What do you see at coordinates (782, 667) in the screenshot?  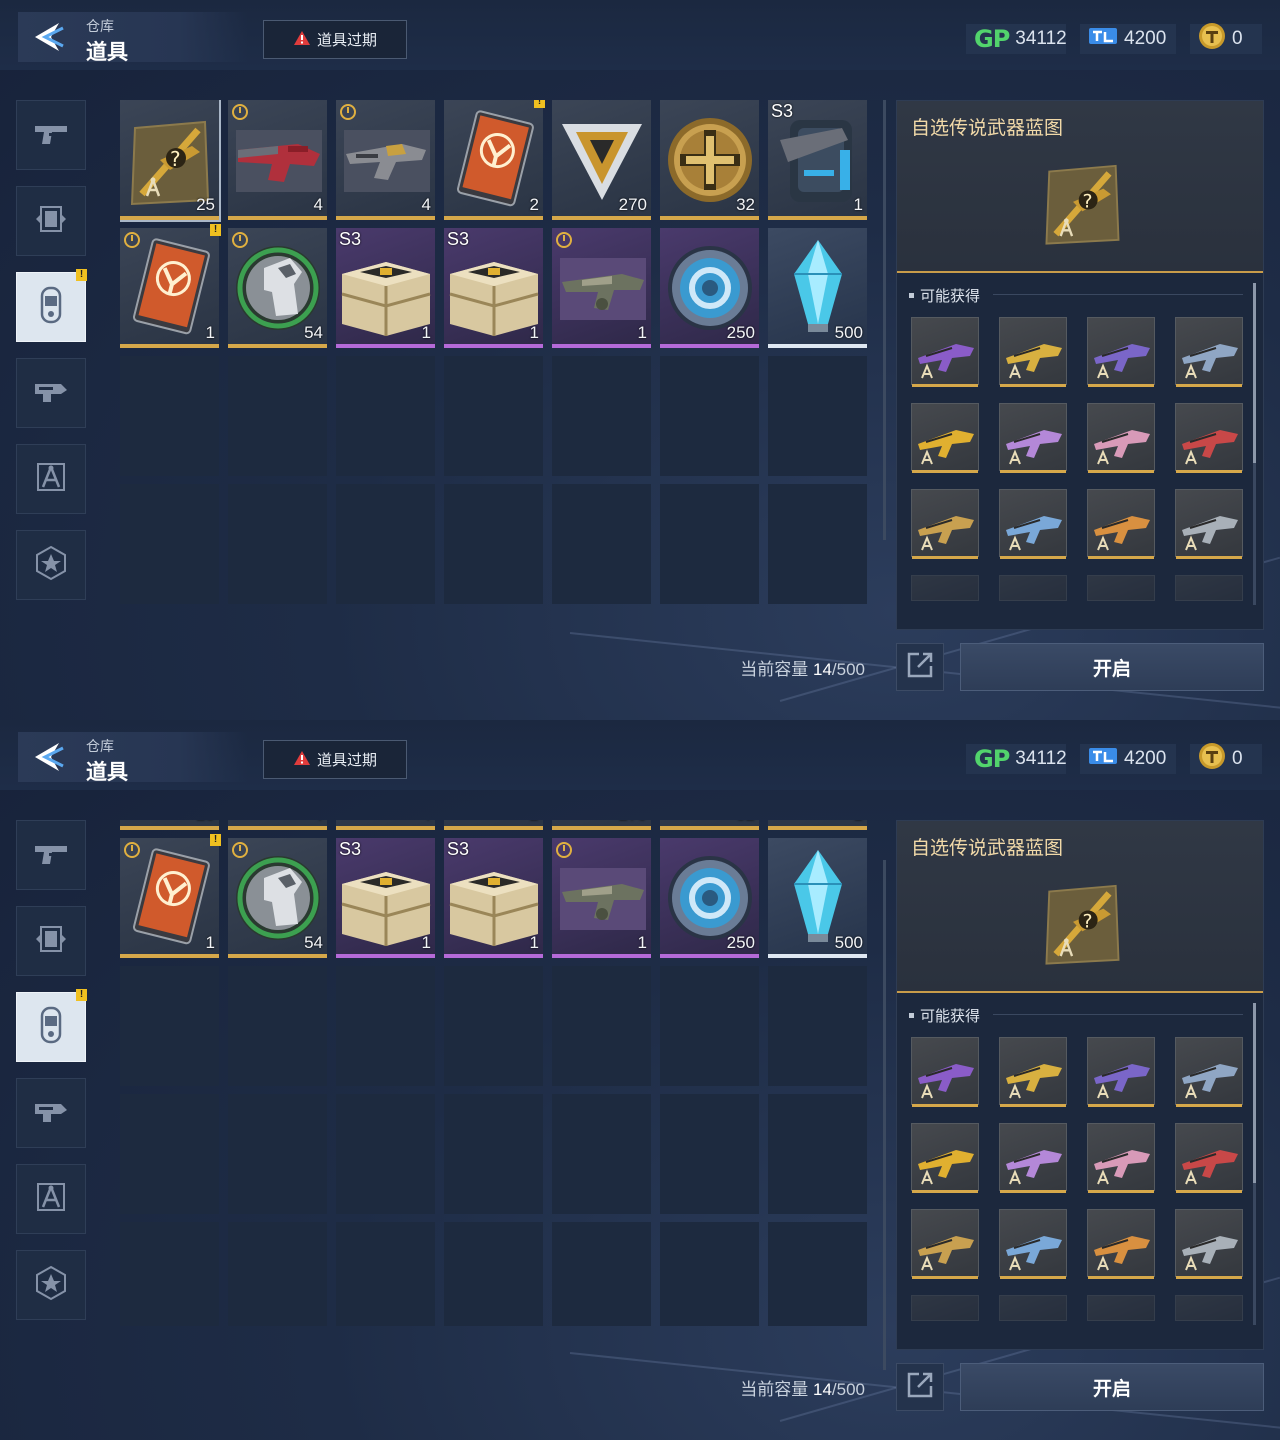 I see `capacity-label: 当前容量 14/500` at bounding box center [782, 667].